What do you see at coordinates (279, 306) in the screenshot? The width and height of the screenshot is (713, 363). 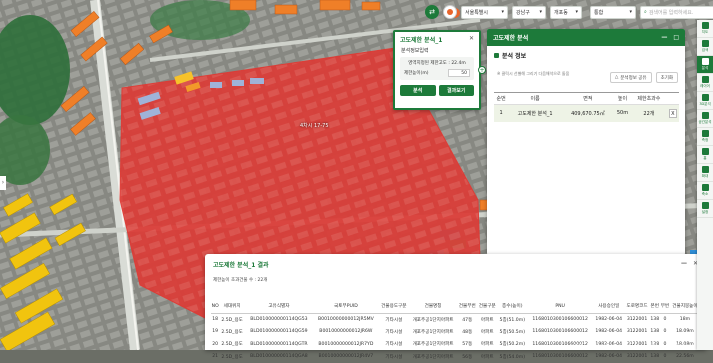 I see `results-col-header: 고유식별자` at bounding box center [279, 306].